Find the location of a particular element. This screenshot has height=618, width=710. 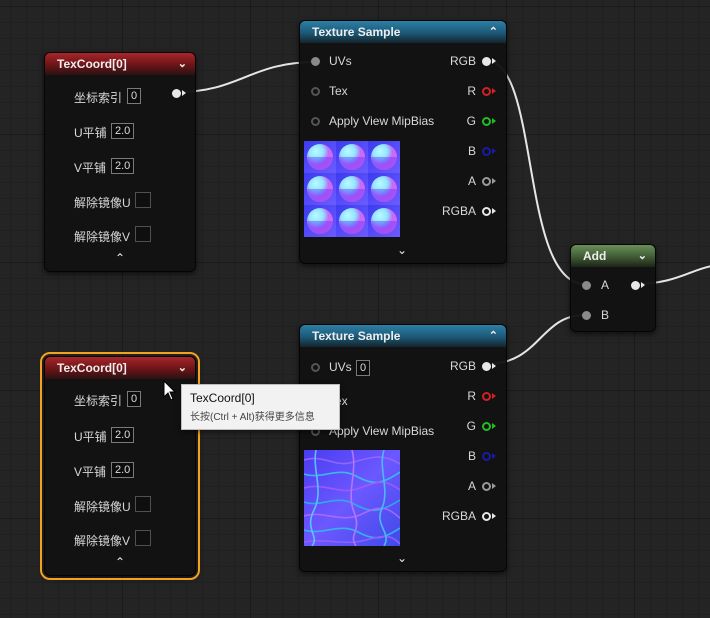

rgba-output-label: RGBA is located at coordinates (458, 516).